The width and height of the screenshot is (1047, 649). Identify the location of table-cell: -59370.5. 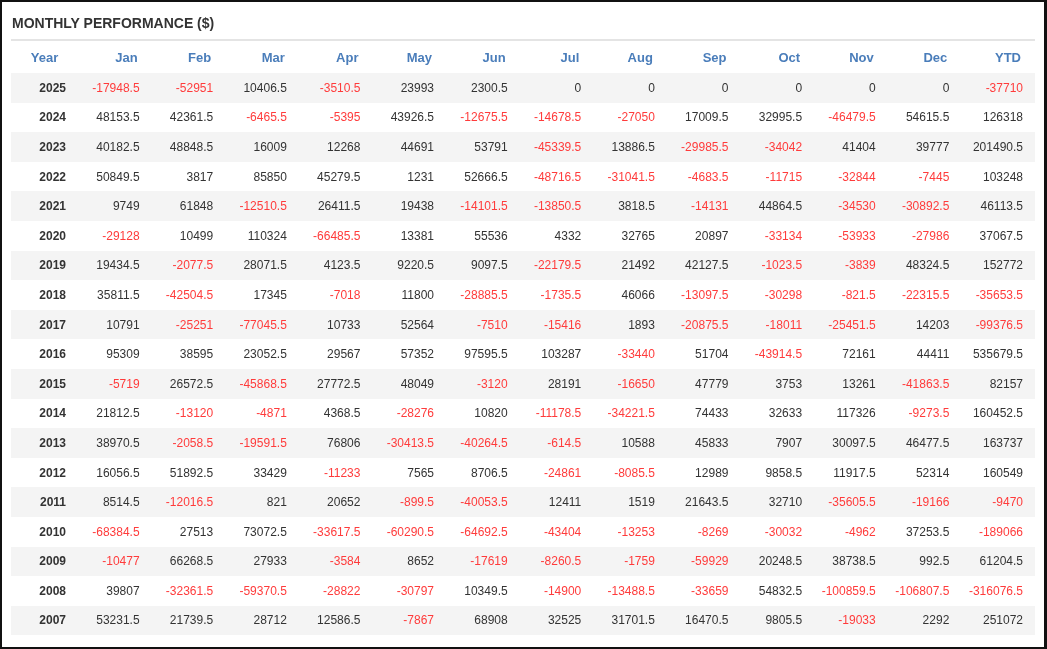
(262, 591).